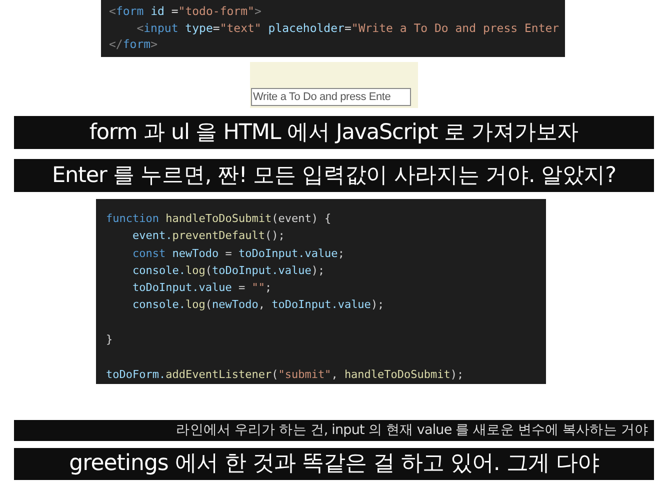 The image size is (668, 483). Describe the element at coordinates (208, 236) in the screenshot. I see `code-line: event.preventDefault();` at that location.